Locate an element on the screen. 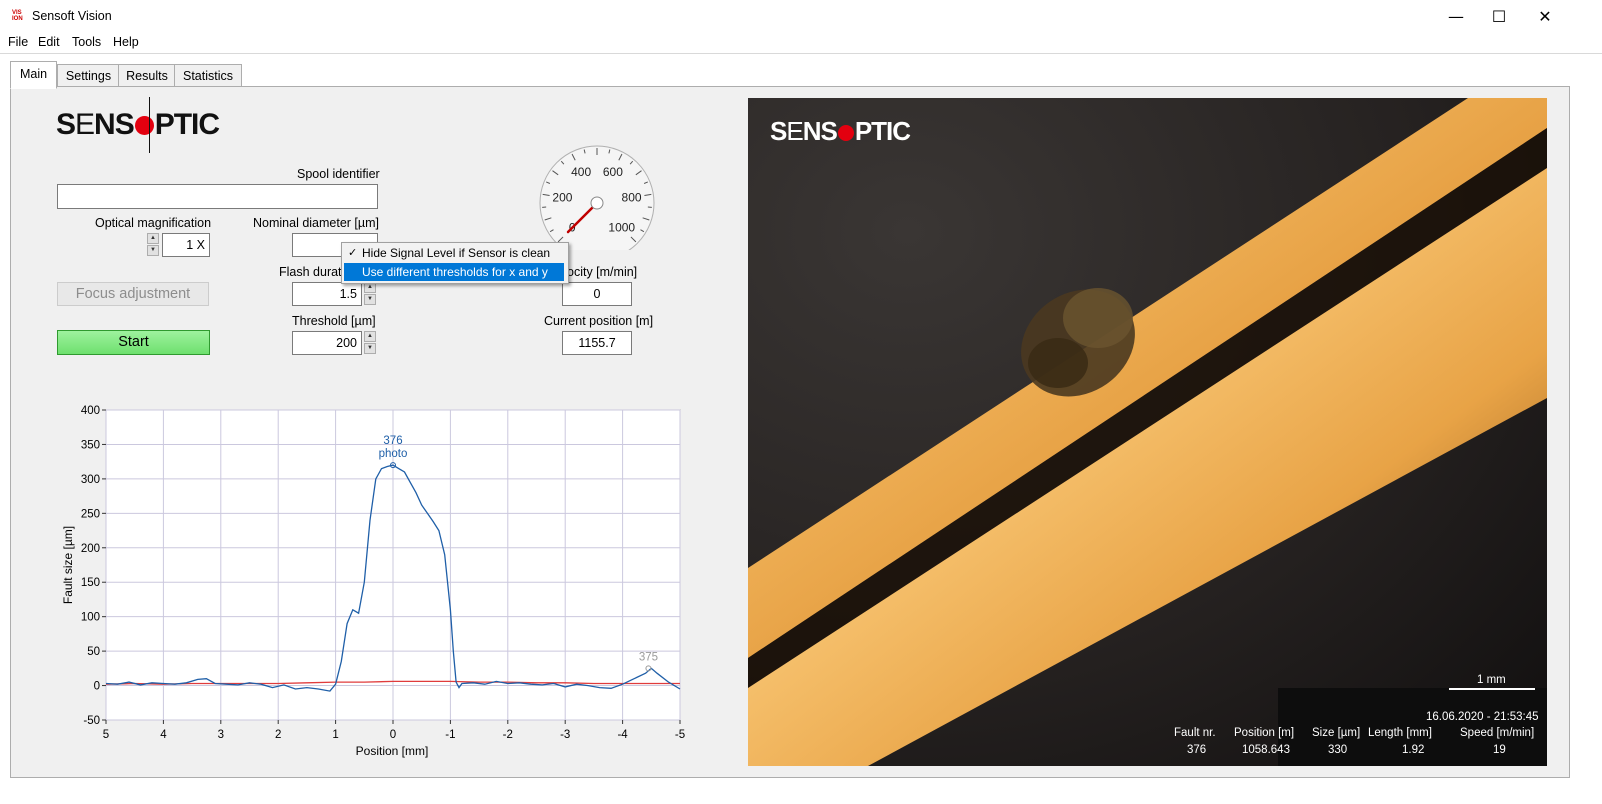 This screenshot has height=804, width=1602. x-tick-label: -2 is located at coordinates (508, 735).